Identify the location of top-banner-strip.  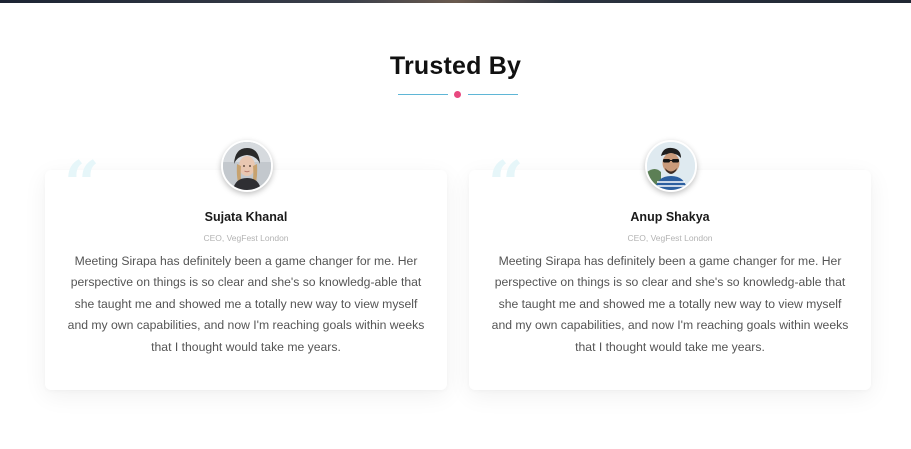
(455, 1).